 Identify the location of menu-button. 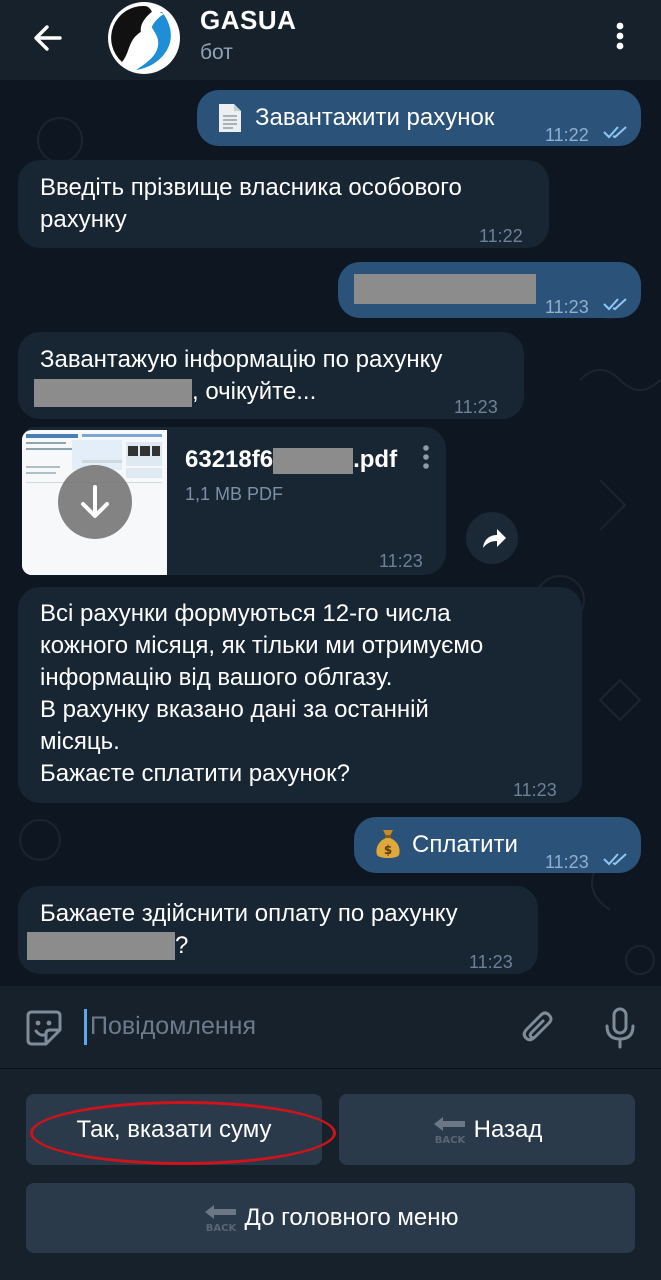
(620, 36).